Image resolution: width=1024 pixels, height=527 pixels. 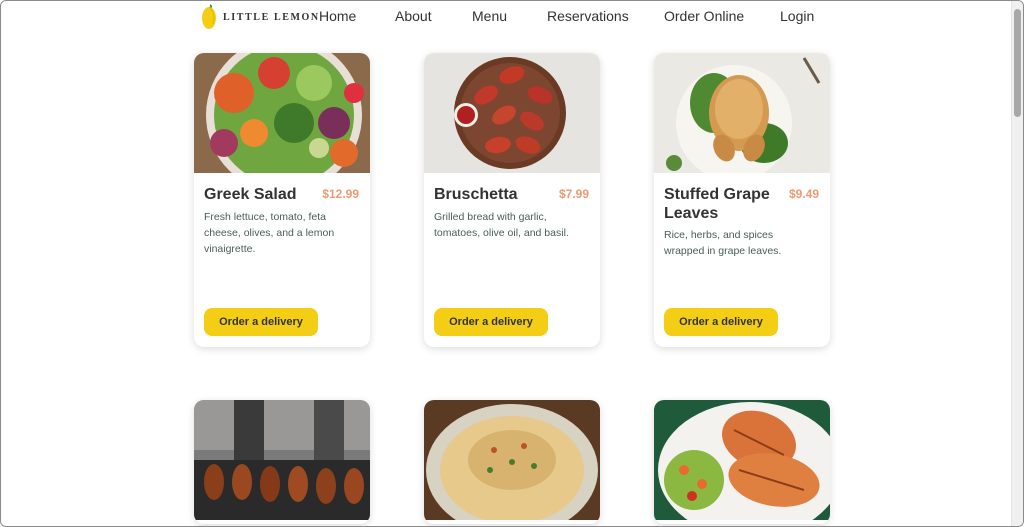 What do you see at coordinates (742, 113) in the screenshot?
I see `roast-chicken-photo` at bounding box center [742, 113].